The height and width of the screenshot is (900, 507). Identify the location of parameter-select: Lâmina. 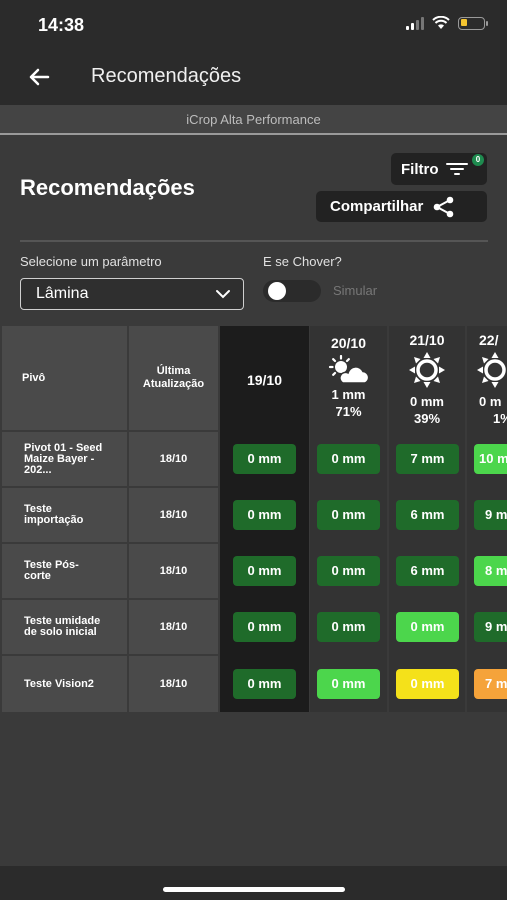
(132, 294).